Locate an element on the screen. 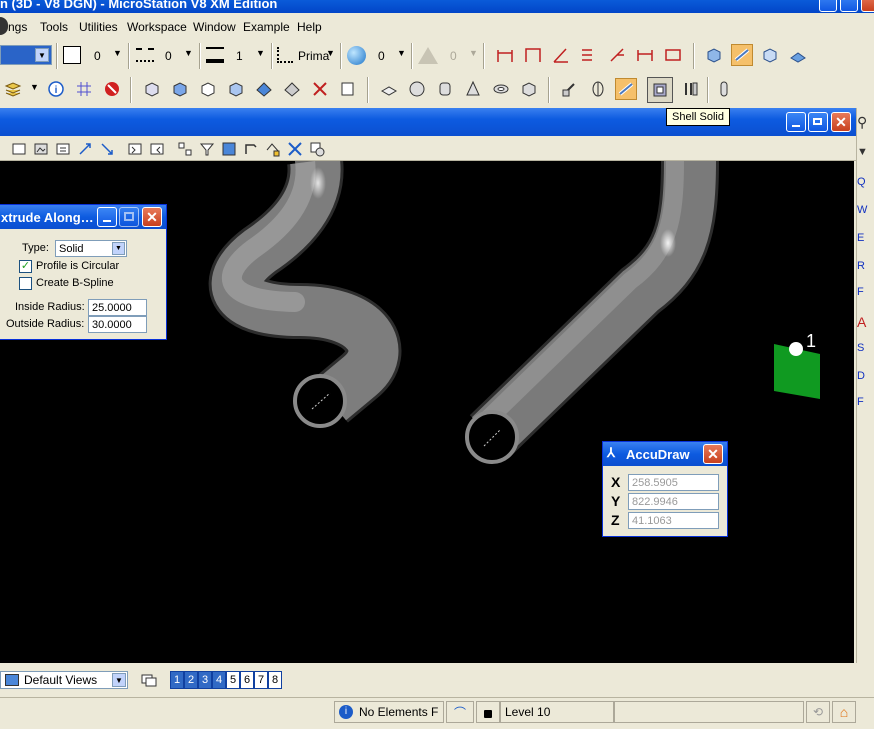 Image resolution: width=874 pixels, height=729 pixels. menu-help: Help is located at coordinates (309, 27).